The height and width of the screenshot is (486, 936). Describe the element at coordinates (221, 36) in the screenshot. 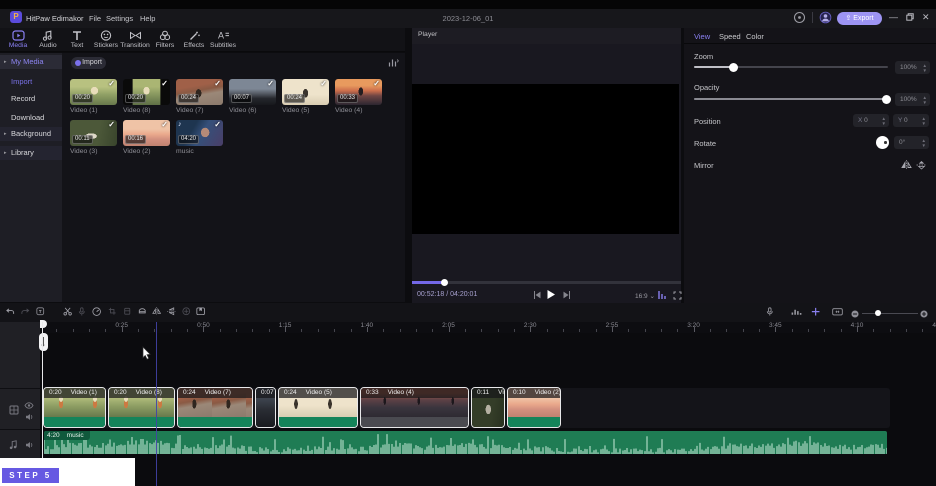

I see `svg-text: A` at that location.